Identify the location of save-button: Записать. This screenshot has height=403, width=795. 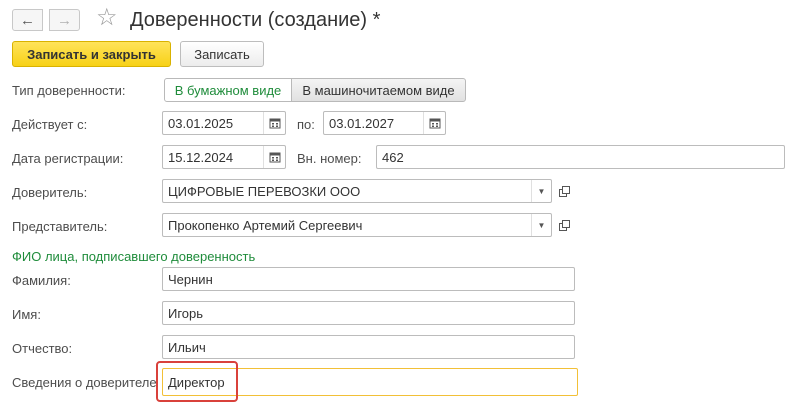
(222, 54).